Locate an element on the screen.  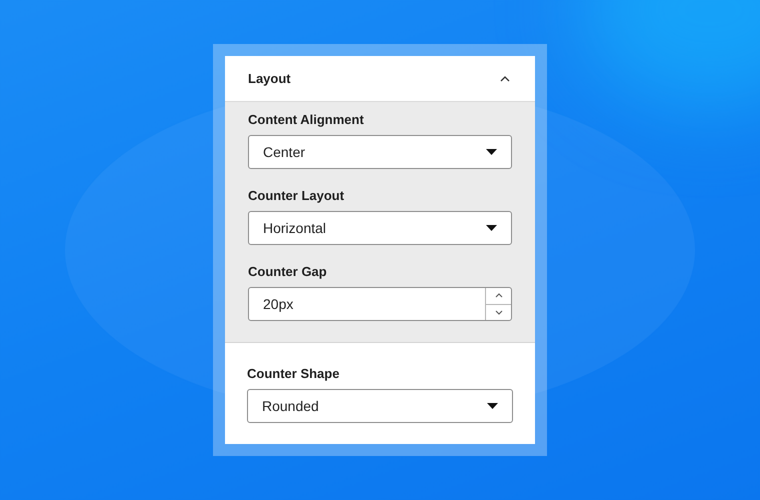
chevron-down-icon is located at coordinates (499, 312).